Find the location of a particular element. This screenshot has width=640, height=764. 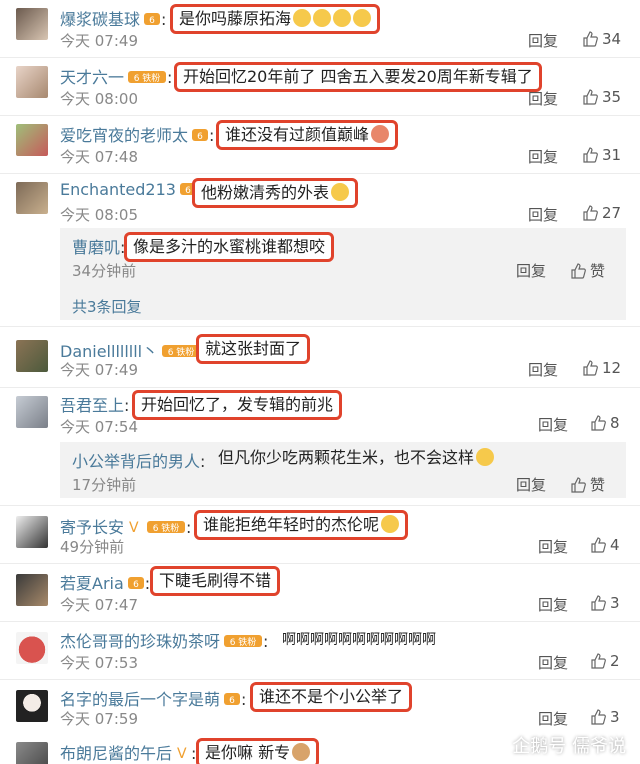

like-count: 2 is located at coordinates (615, 661).